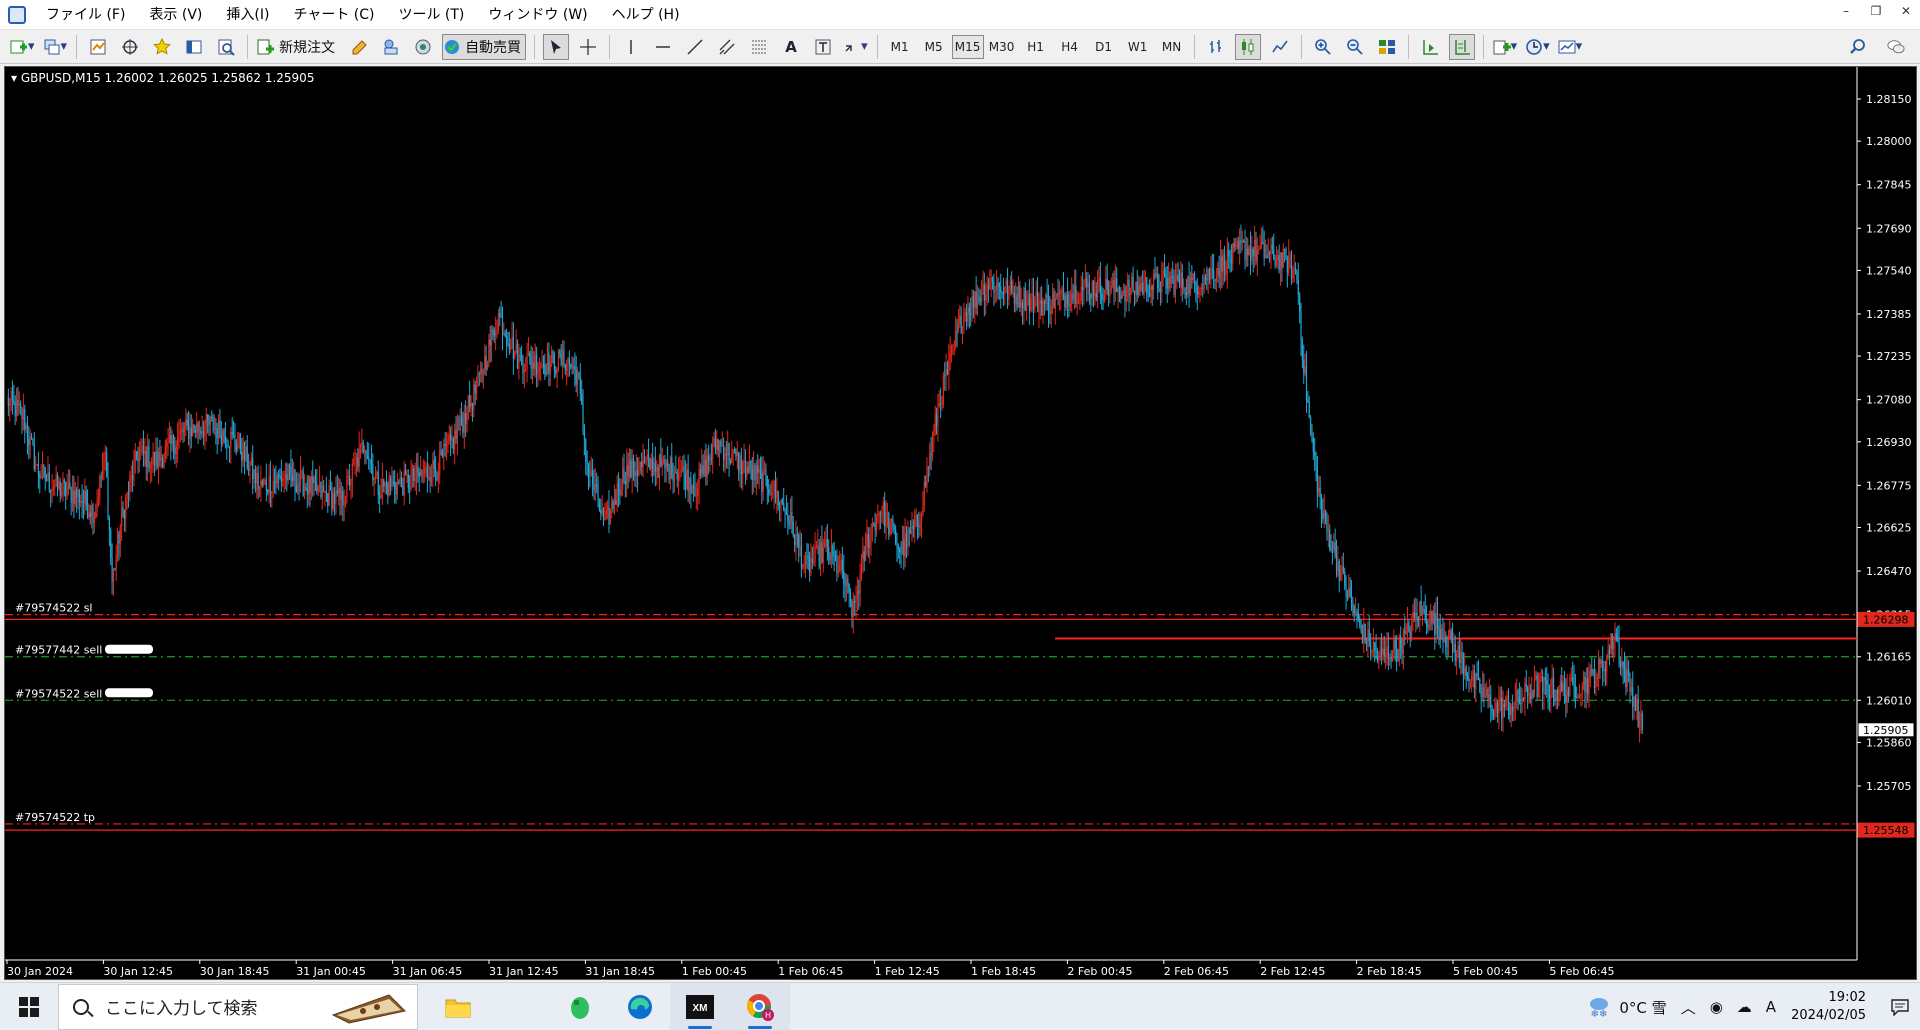  What do you see at coordinates (1172, 47) in the screenshot?
I see `timeframe-mn: MN` at bounding box center [1172, 47].